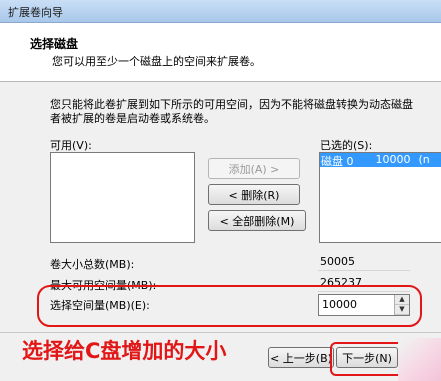 Image resolution: width=441 pixels, height=381 pixels. I want to click on annotation-text: 选择给C盘增加的大小, so click(124, 351).